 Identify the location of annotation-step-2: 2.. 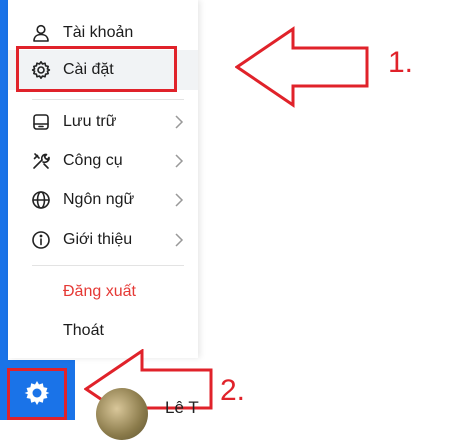
(233, 390).